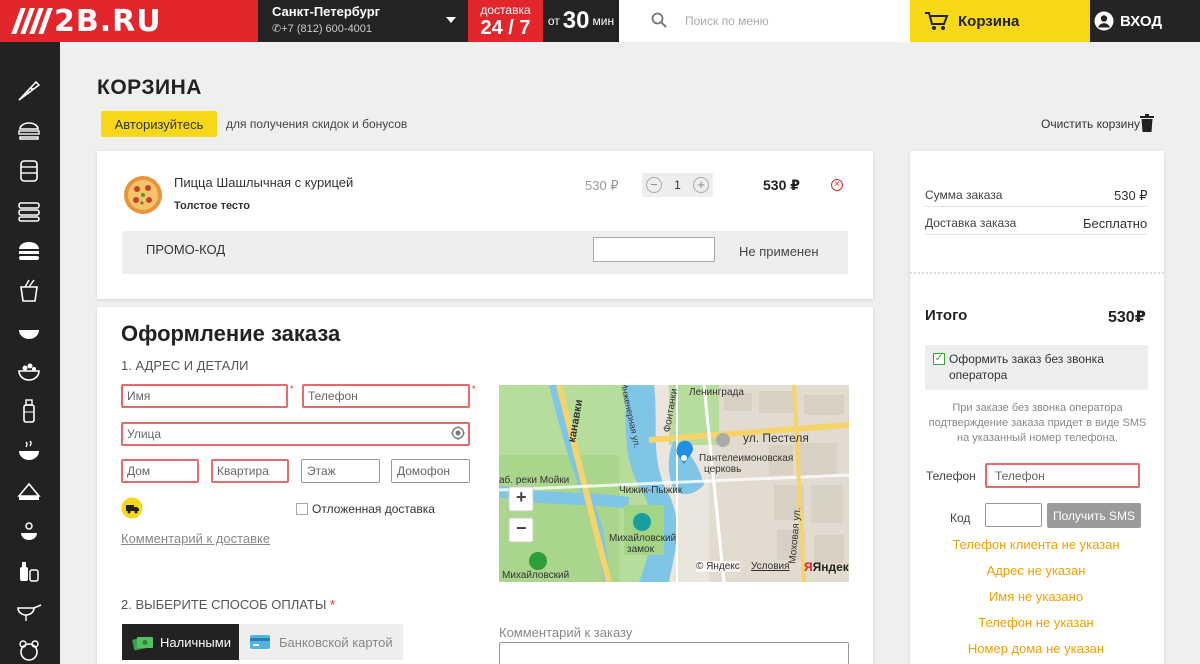 This screenshot has width=1200, height=664. Describe the element at coordinates (770, 566) in the screenshot. I see `map-terms-link: Условия` at that location.